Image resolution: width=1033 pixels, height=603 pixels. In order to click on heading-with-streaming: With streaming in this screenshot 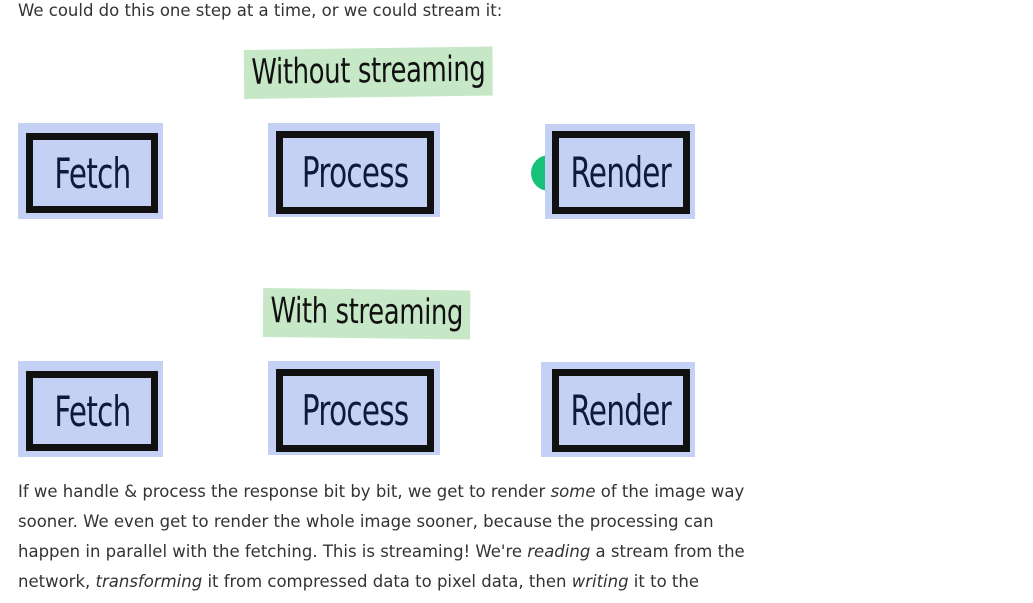, I will do `click(366, 314)`.